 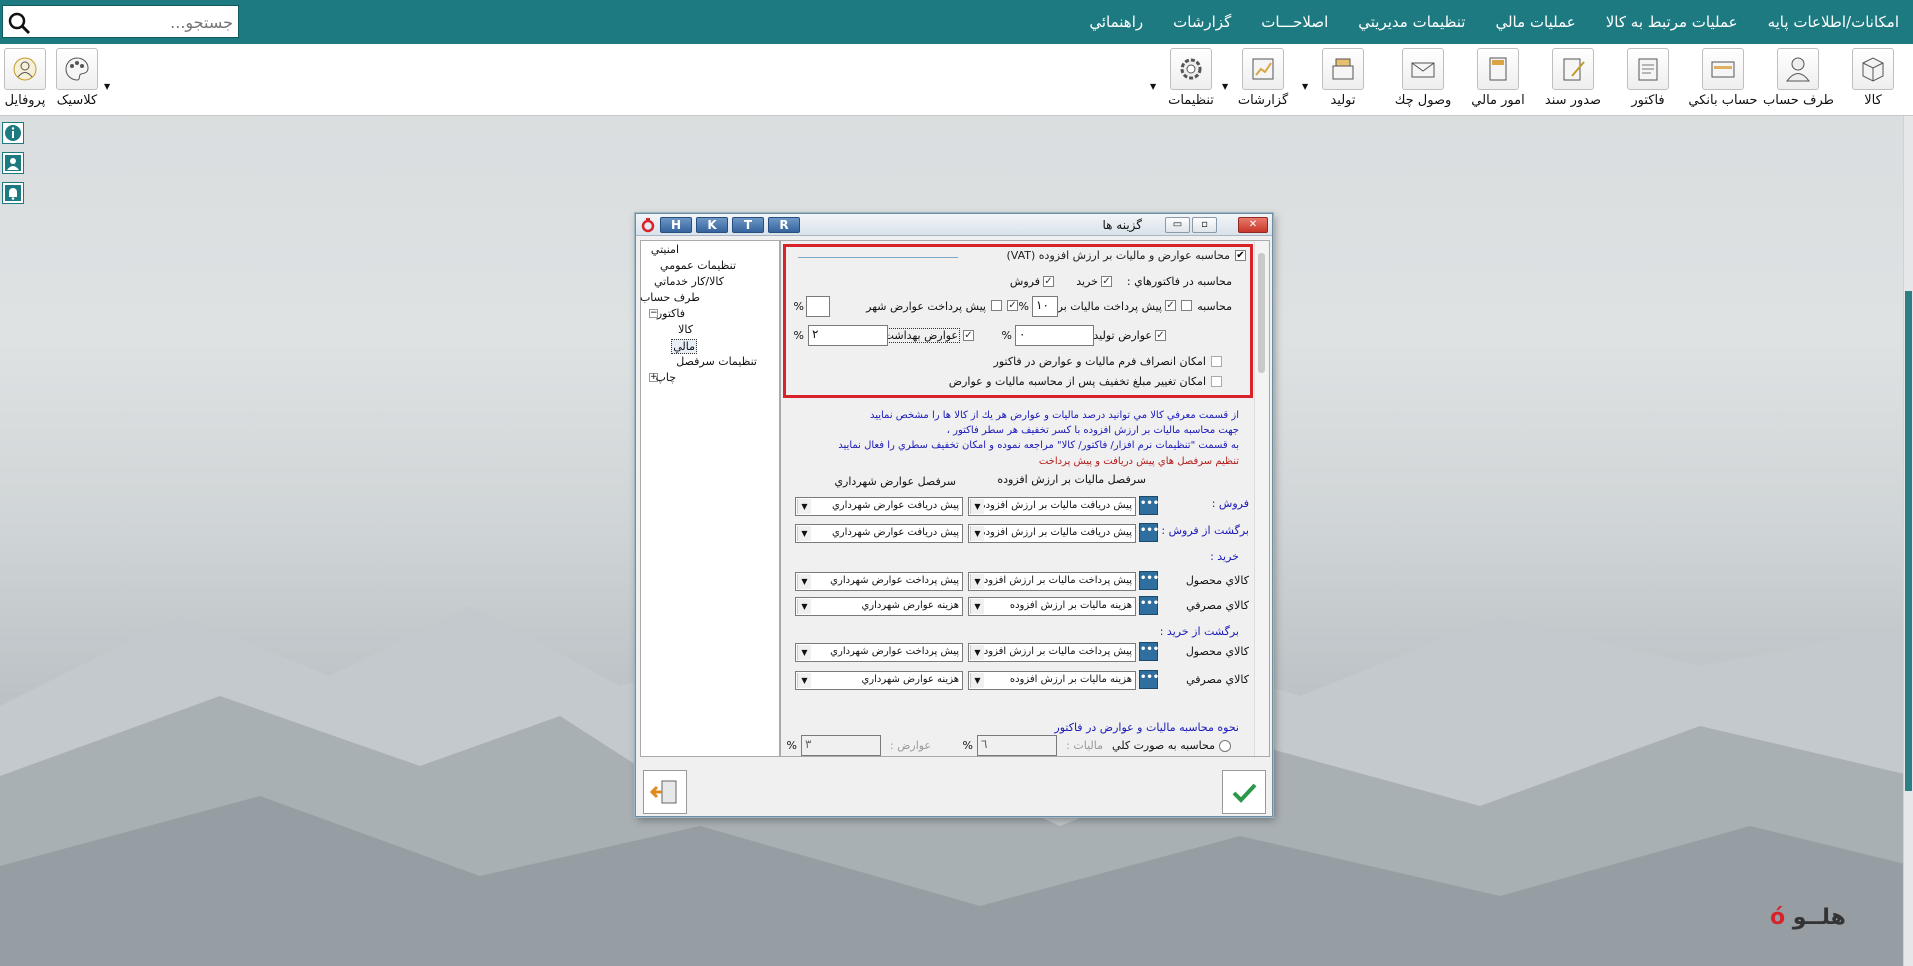 What do you see at coordinates (13, 163) in the screenshot?
I see `user-button` at bounding box center [13, 163].